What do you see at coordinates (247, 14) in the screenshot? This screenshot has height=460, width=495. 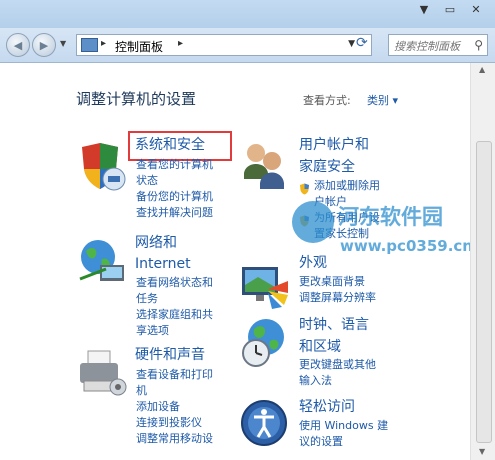 I see `title-bar: ▼ ▭ ✕` at bounding box center [247, 14].